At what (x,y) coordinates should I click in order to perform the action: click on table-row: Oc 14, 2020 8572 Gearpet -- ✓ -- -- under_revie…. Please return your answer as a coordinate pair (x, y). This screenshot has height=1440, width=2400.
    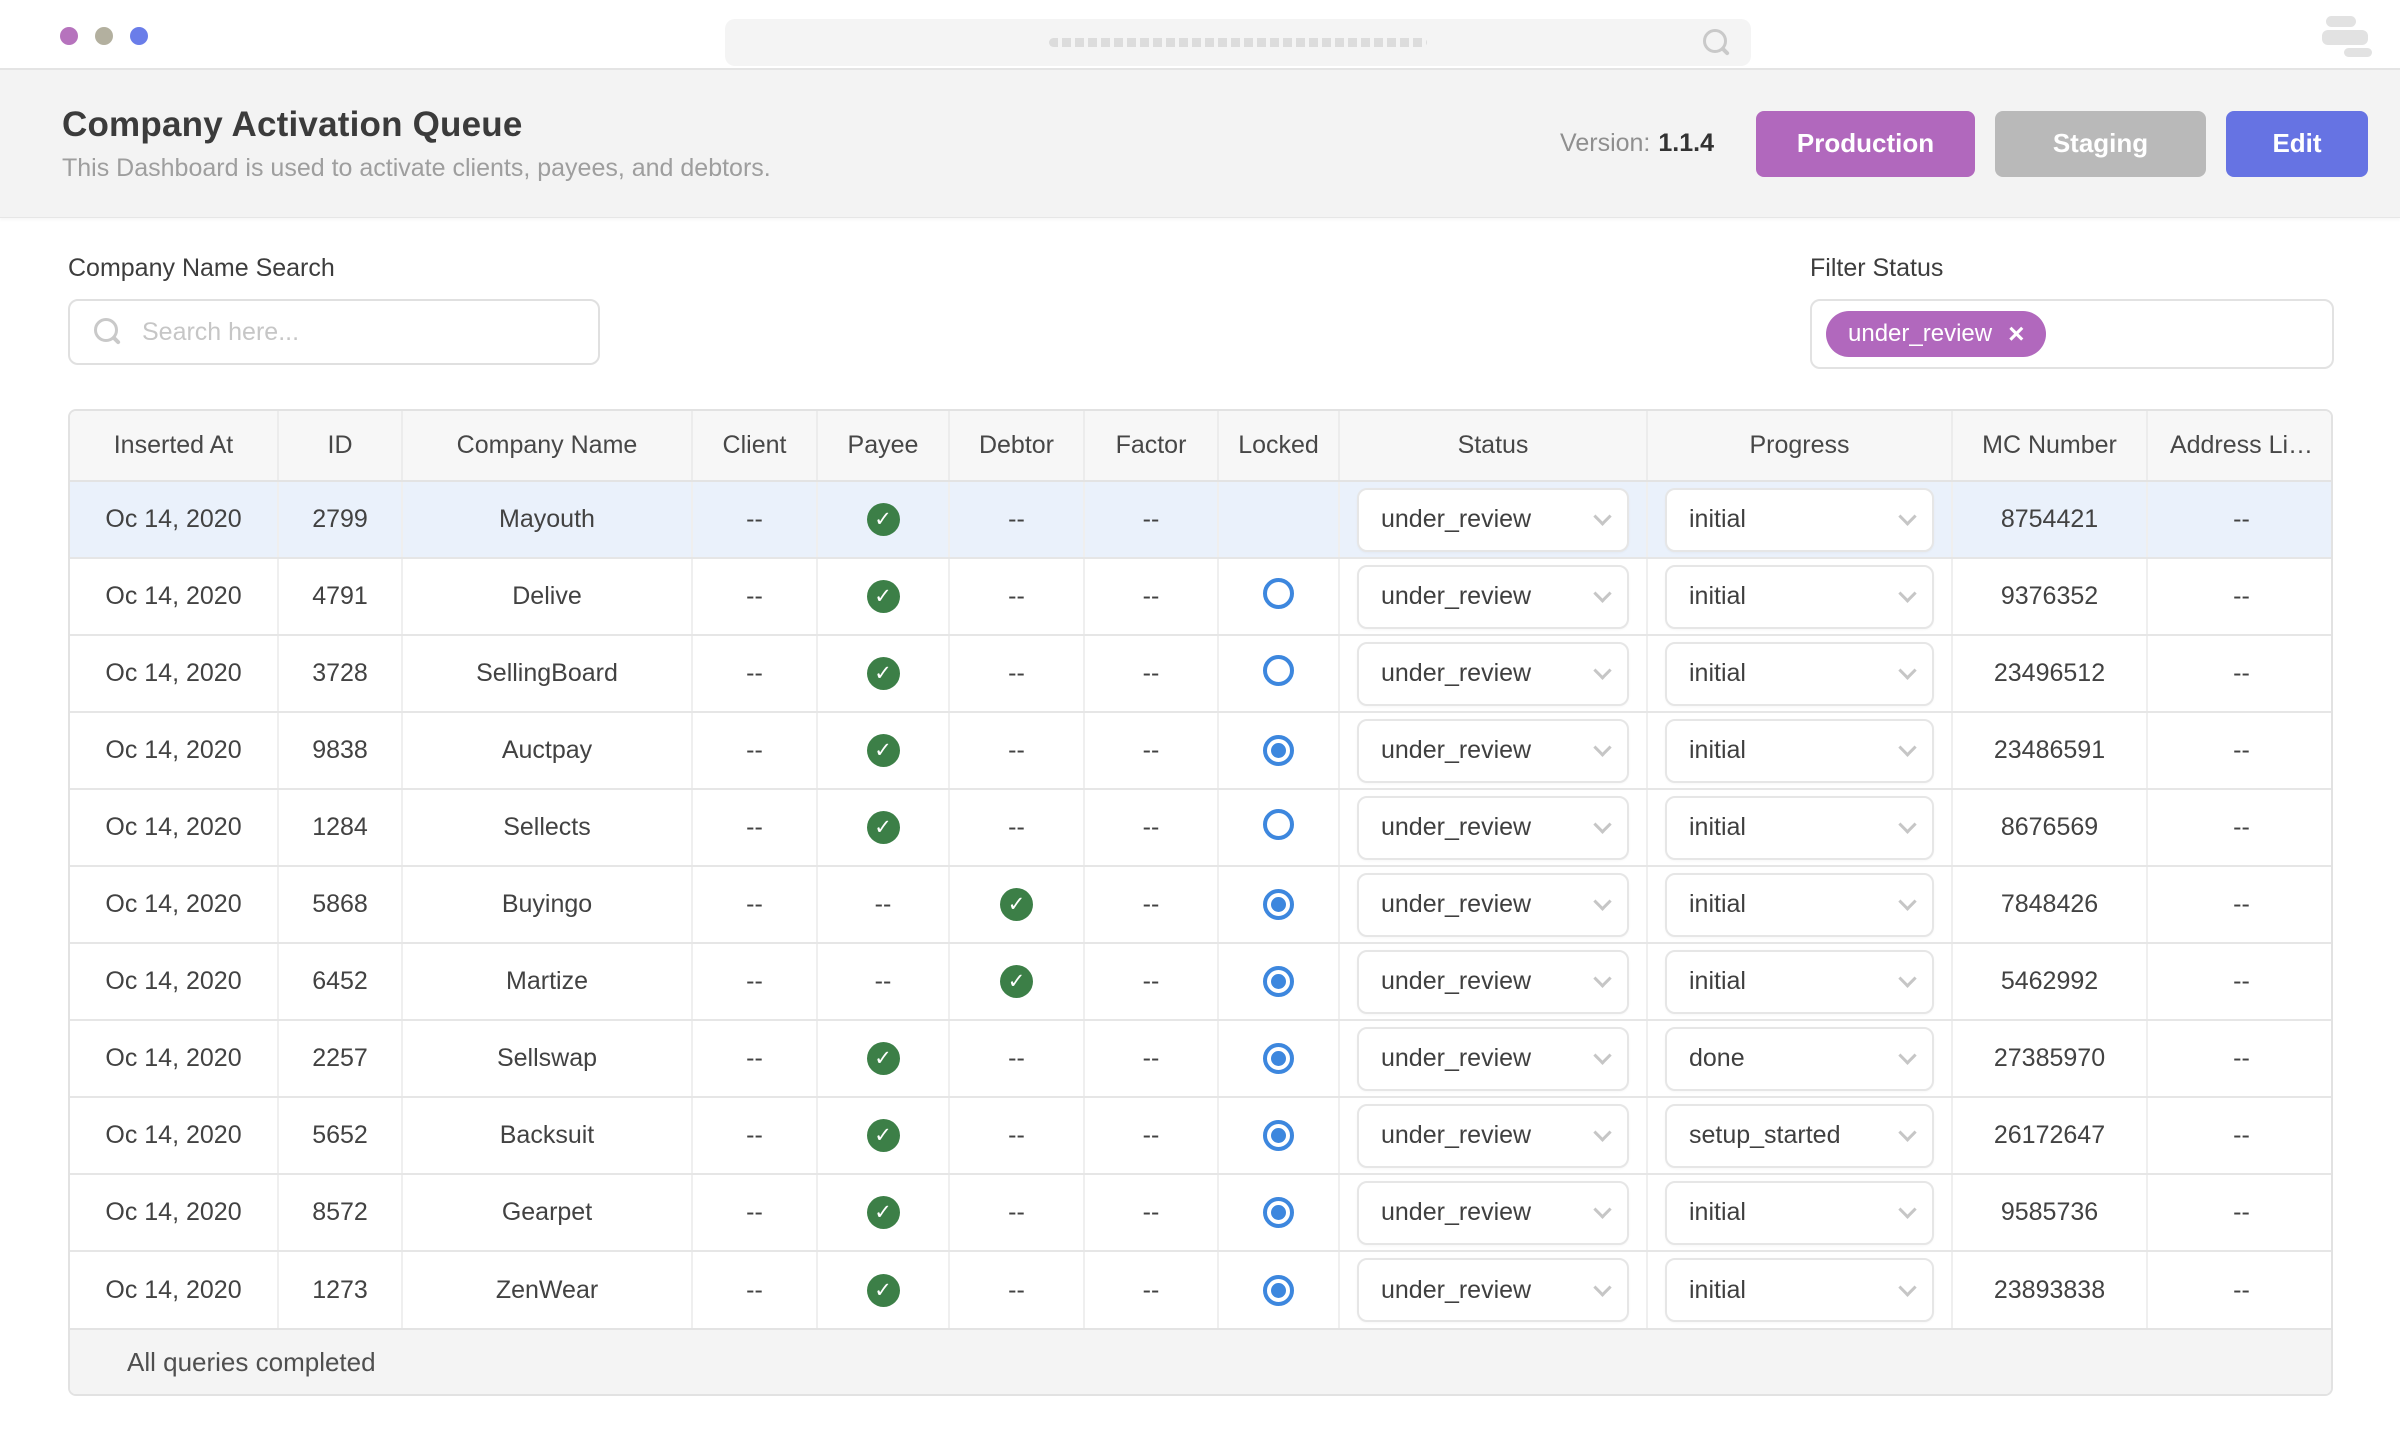
    Looking at the image, I should click on (1200, 1213).